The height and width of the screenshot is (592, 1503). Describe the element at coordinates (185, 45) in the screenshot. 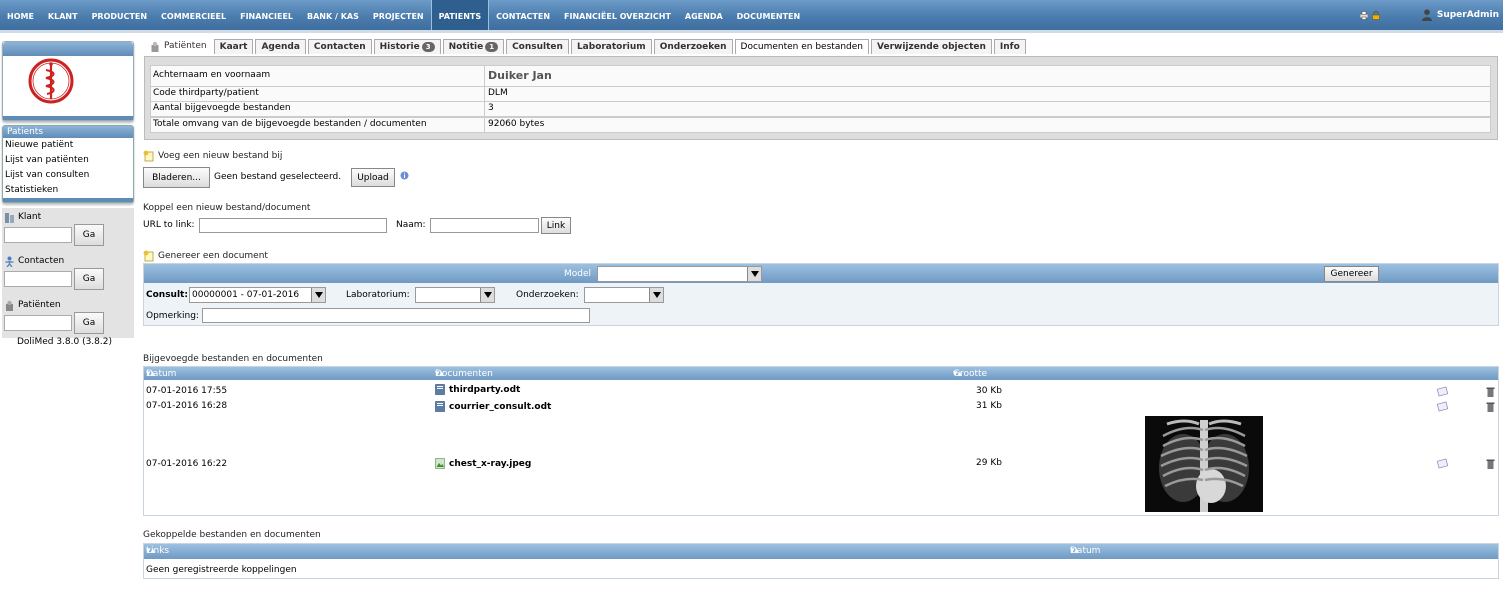

I see `tabs-title-label: Patiënten` at that location.